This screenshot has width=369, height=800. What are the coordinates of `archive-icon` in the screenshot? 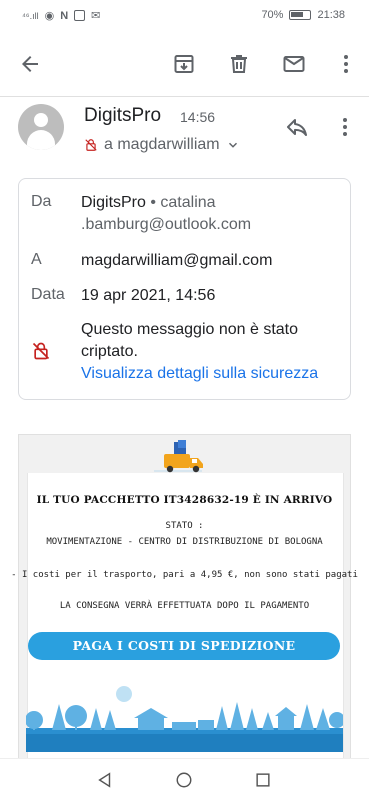 It's located at (184, 64).